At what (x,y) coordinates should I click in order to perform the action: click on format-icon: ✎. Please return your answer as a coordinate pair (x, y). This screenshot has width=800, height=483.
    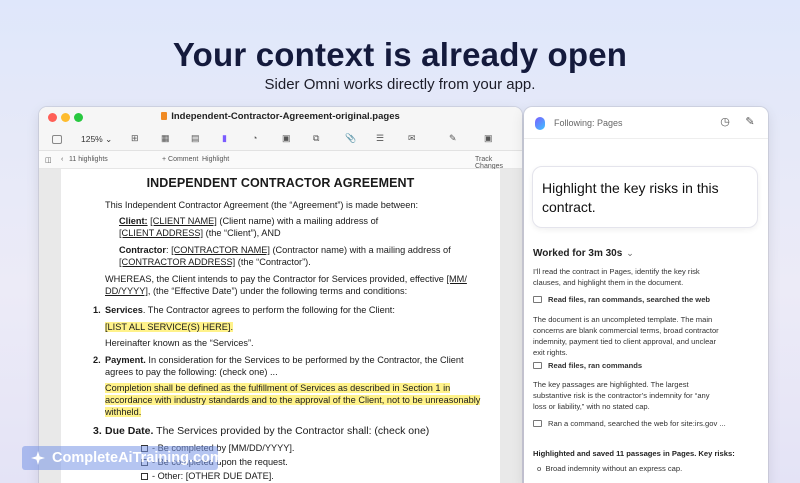
    Looking at the image, I should click on (453, 138).